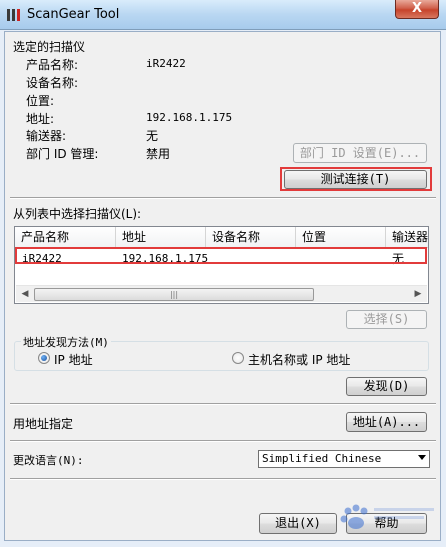 The height and width of the screenshot is (547, 446). I want to click on scrollbar-thumb: |||, so click(174, 294).